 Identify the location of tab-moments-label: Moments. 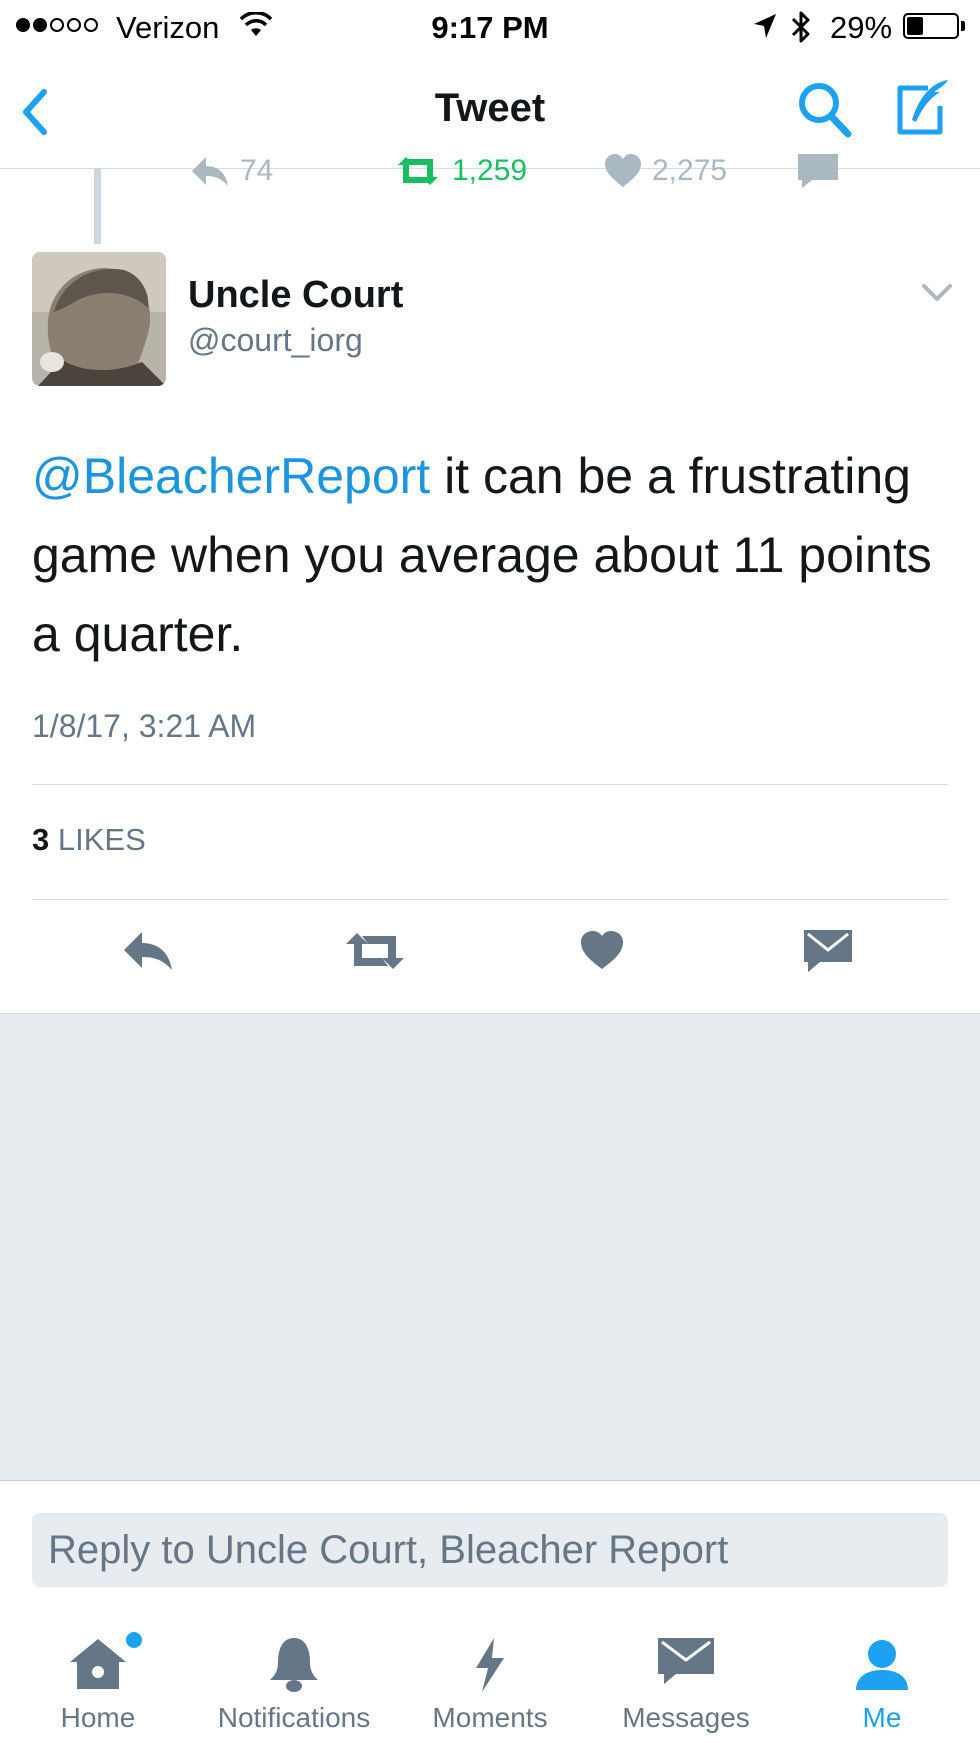
(490, 1717).